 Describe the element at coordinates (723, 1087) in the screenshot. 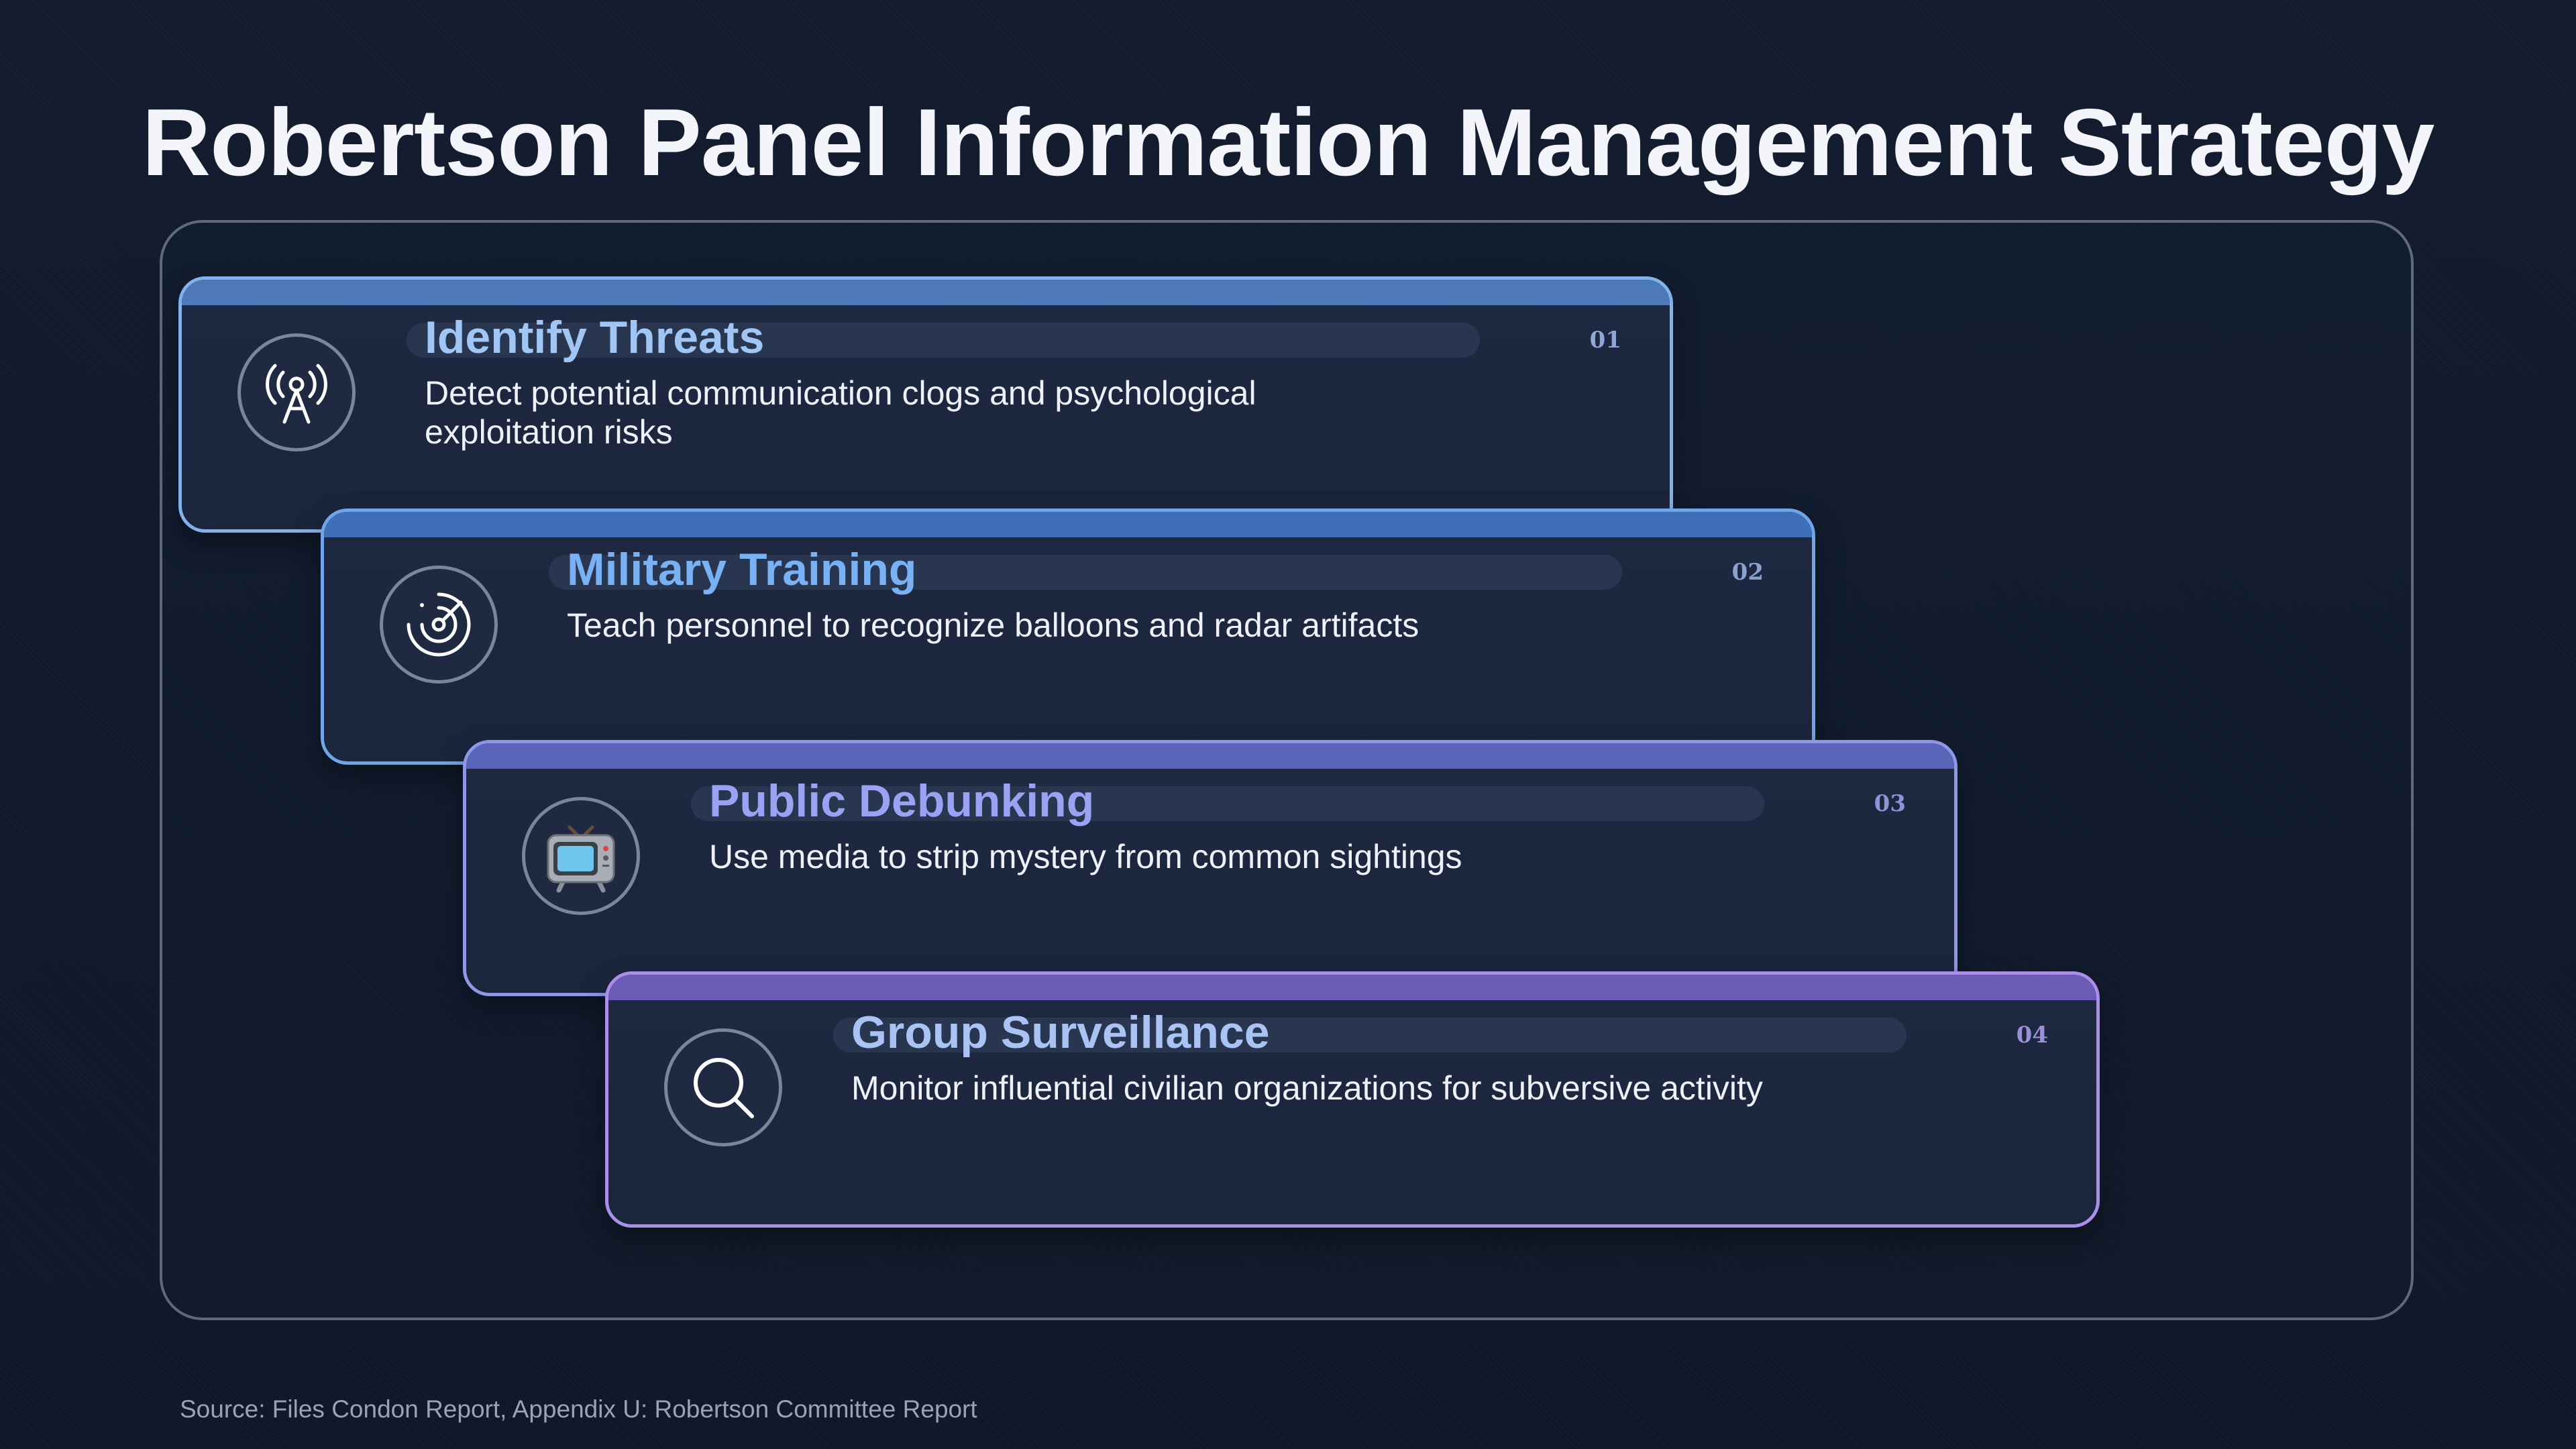

I see `magnifying-glass-icon` at that location.